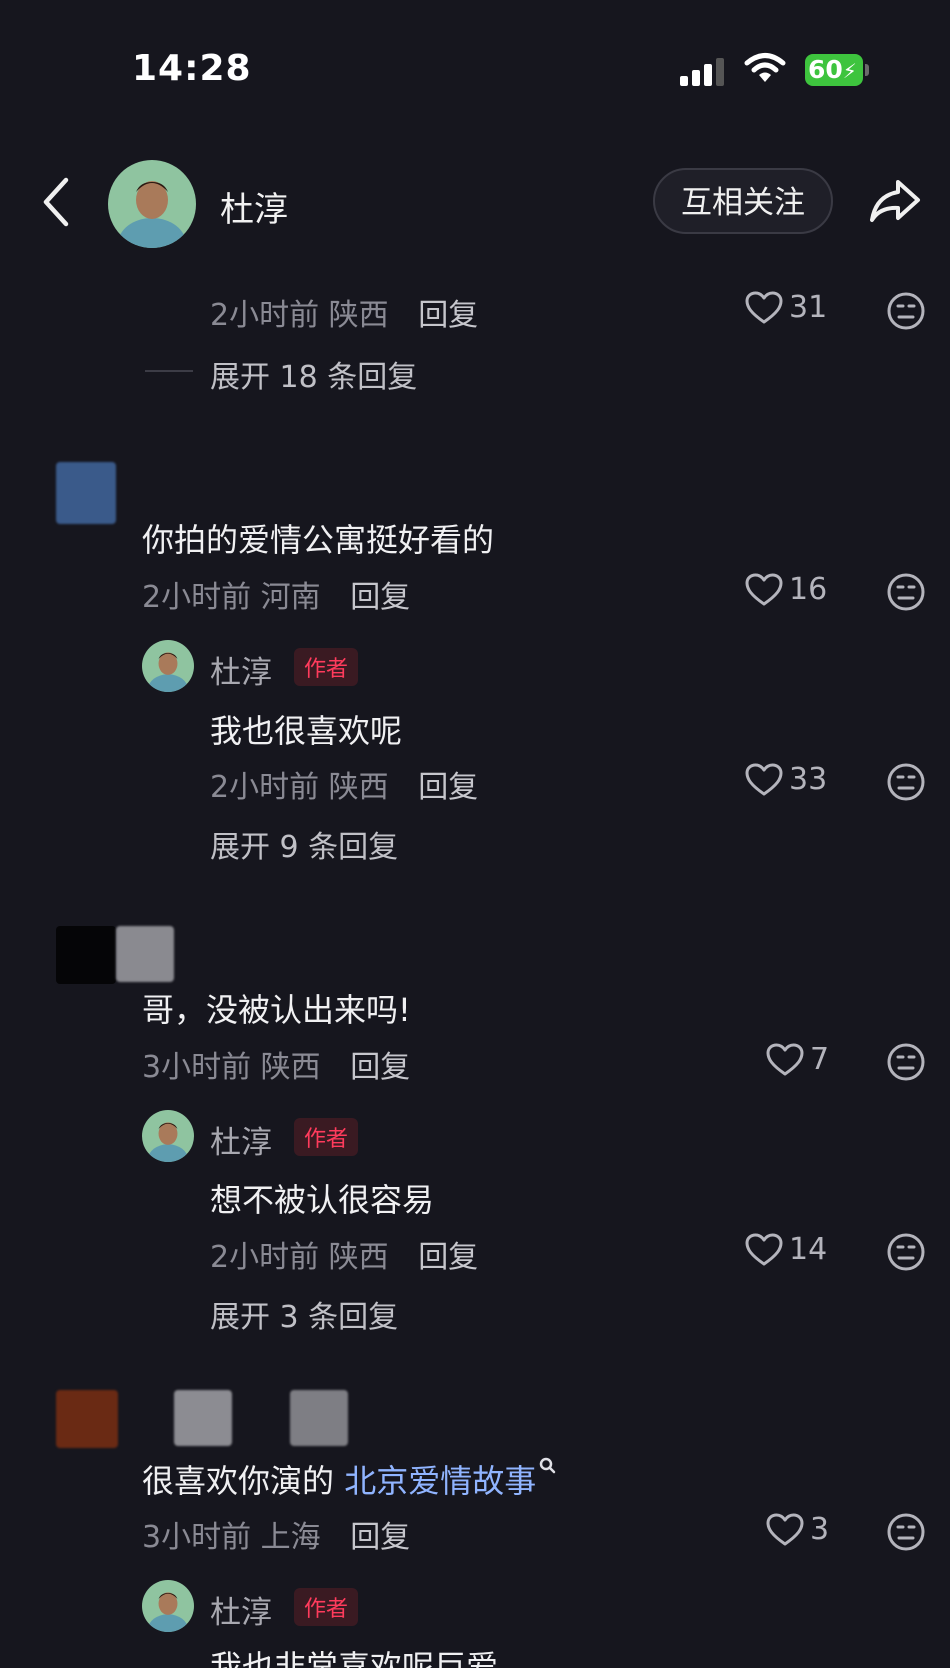 This screenshot has height=1668, width=950. I want to click on battery-icon: 60⚡, so click(834, 70).